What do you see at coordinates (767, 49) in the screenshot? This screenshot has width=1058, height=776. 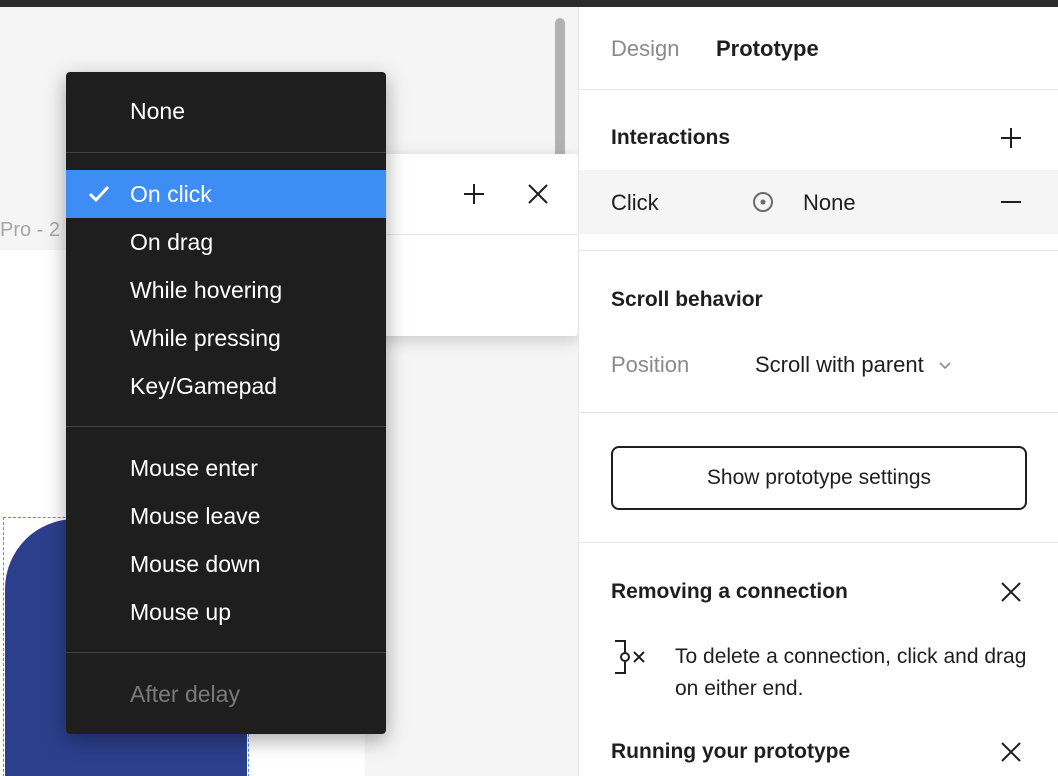 I see `tab-prototype: Prototype` at bounding box center [767, 49].